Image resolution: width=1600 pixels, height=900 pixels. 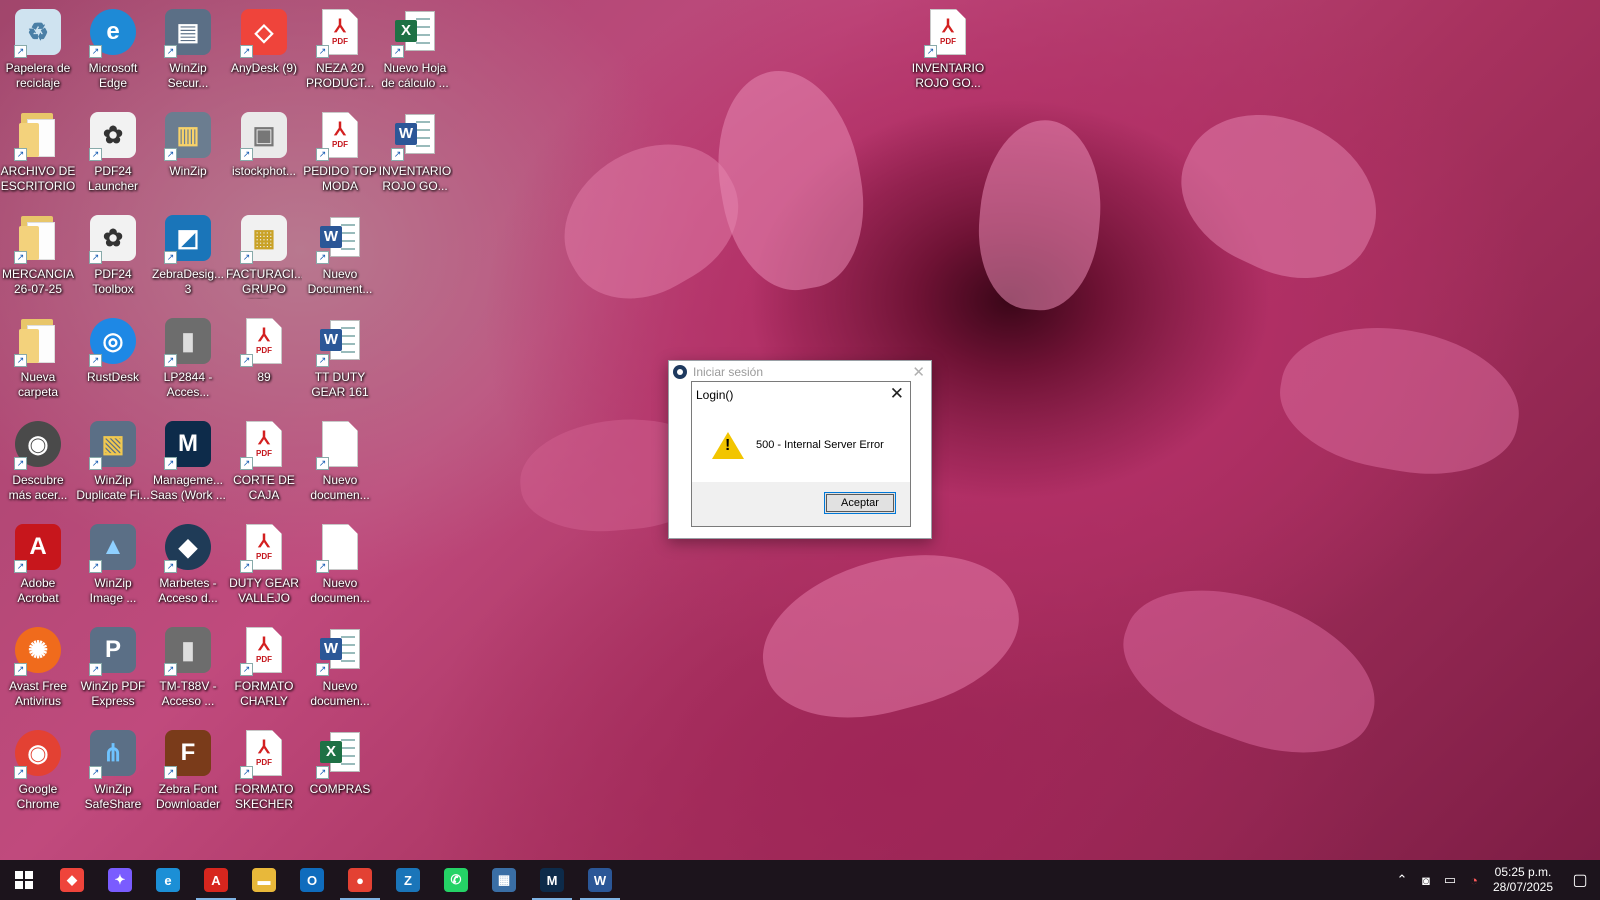 I want to click on desktop-icon: ♻ ↗ Papelera de reciclaje, so click(x=38, y=48).